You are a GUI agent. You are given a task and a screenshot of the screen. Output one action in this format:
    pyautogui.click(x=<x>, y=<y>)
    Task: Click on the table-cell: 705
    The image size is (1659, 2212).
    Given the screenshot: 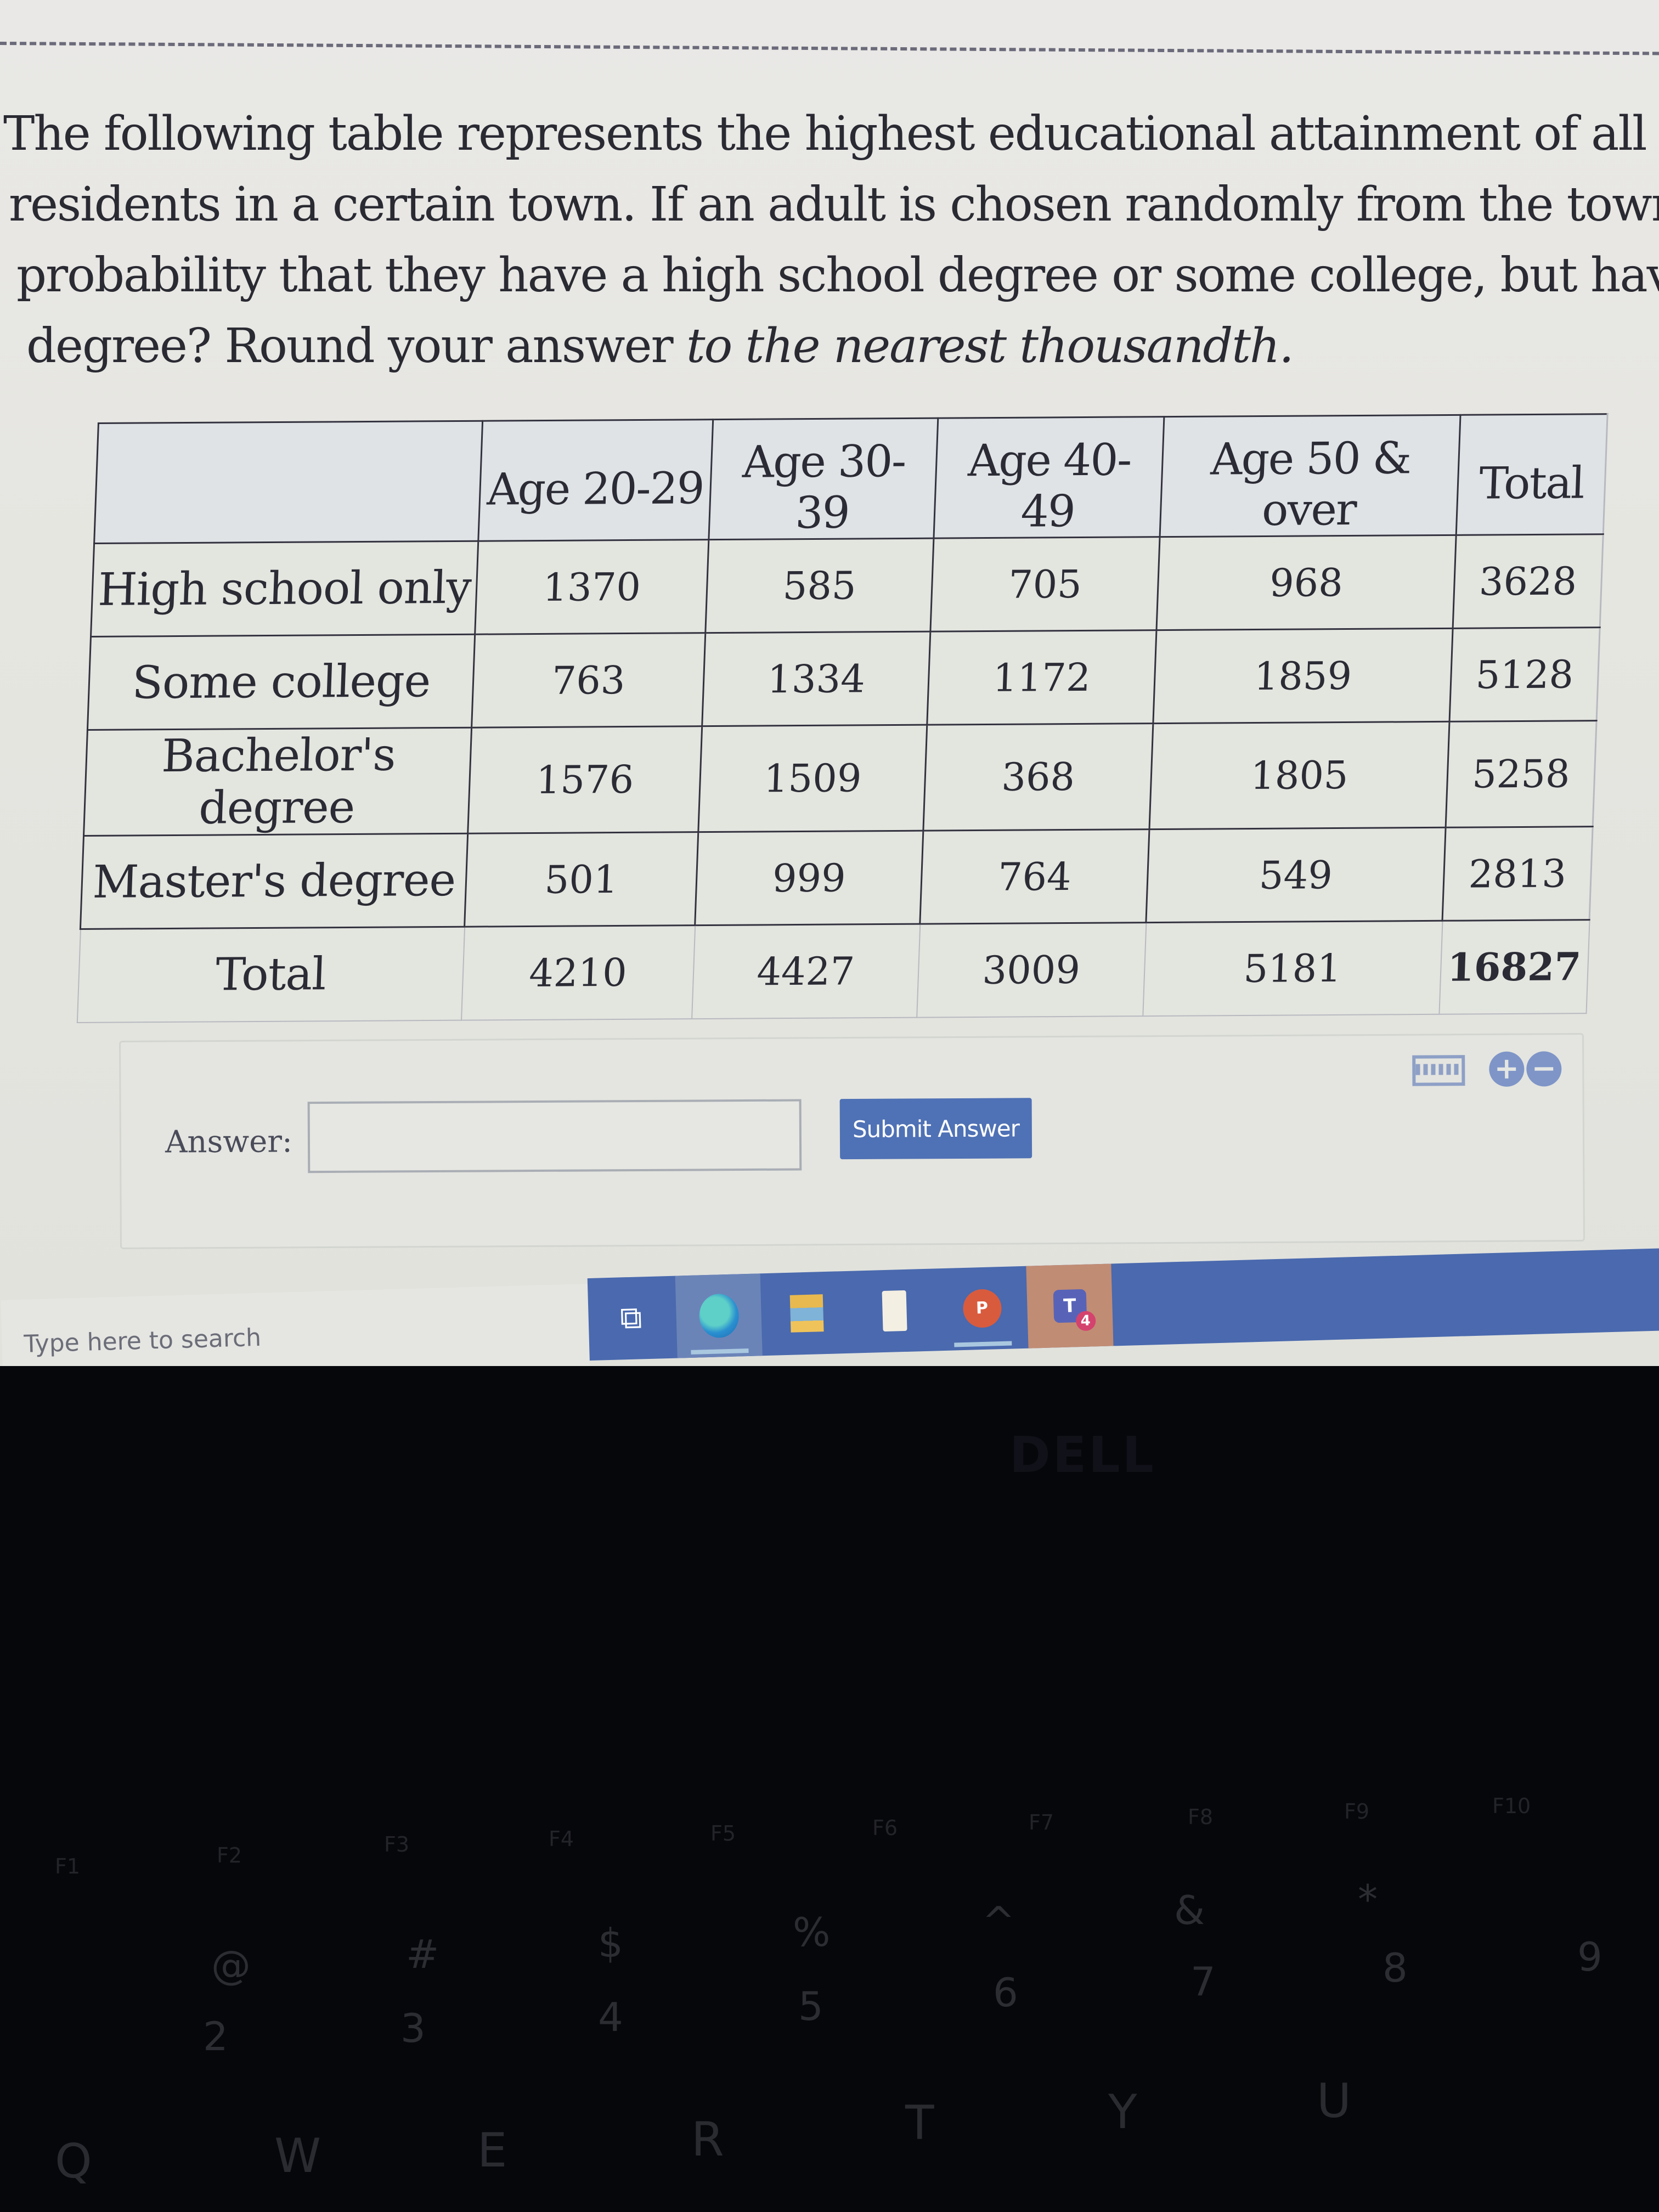 What is the action you would take?
    pyautogui.click(x=1045, y=584)
    